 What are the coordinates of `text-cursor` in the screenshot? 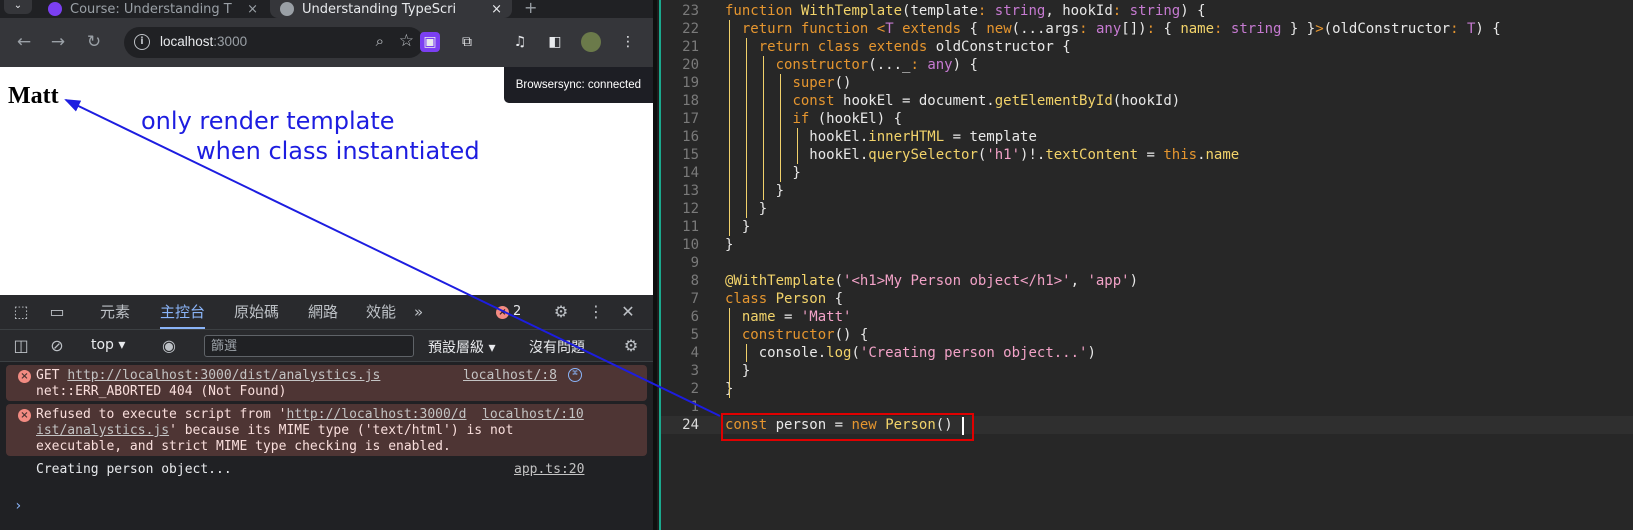 It's located at (963, 426).